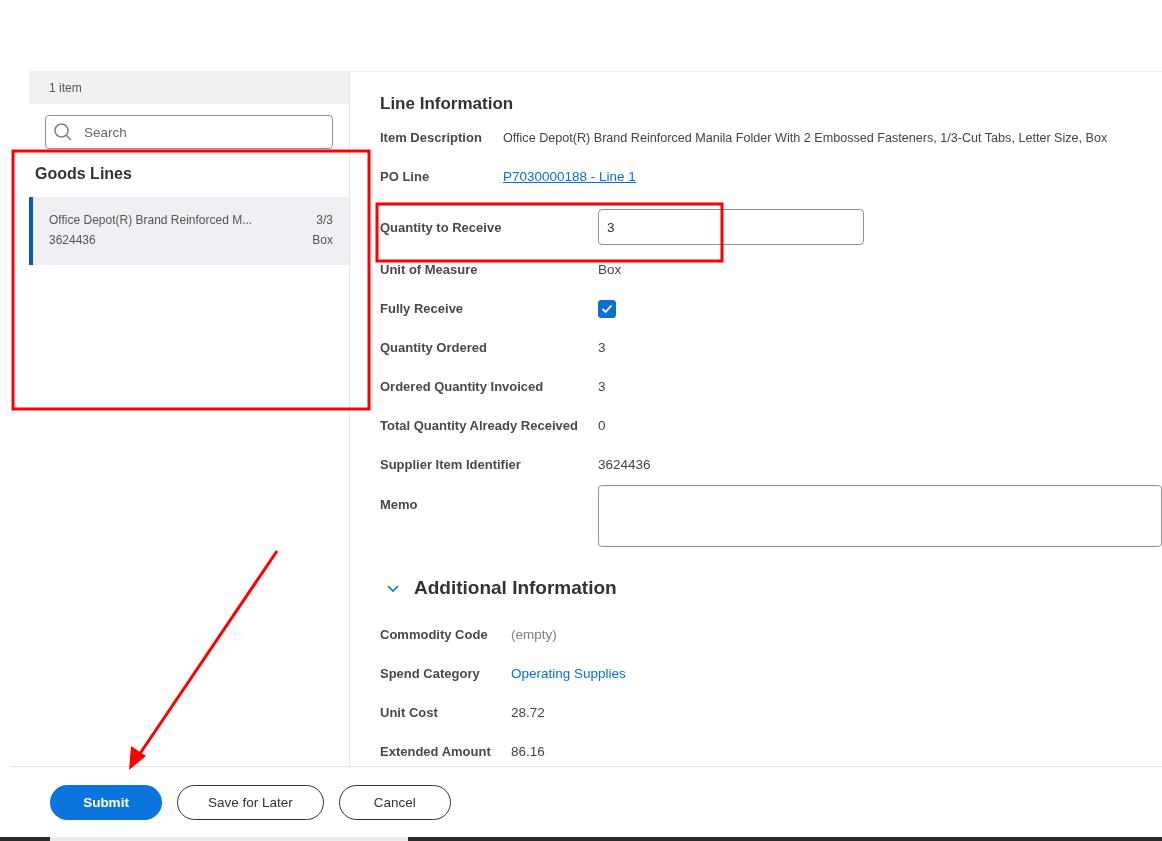 This screenshot has width=1162, height=841. I want to click on field-value: Box, so click(610, 269).